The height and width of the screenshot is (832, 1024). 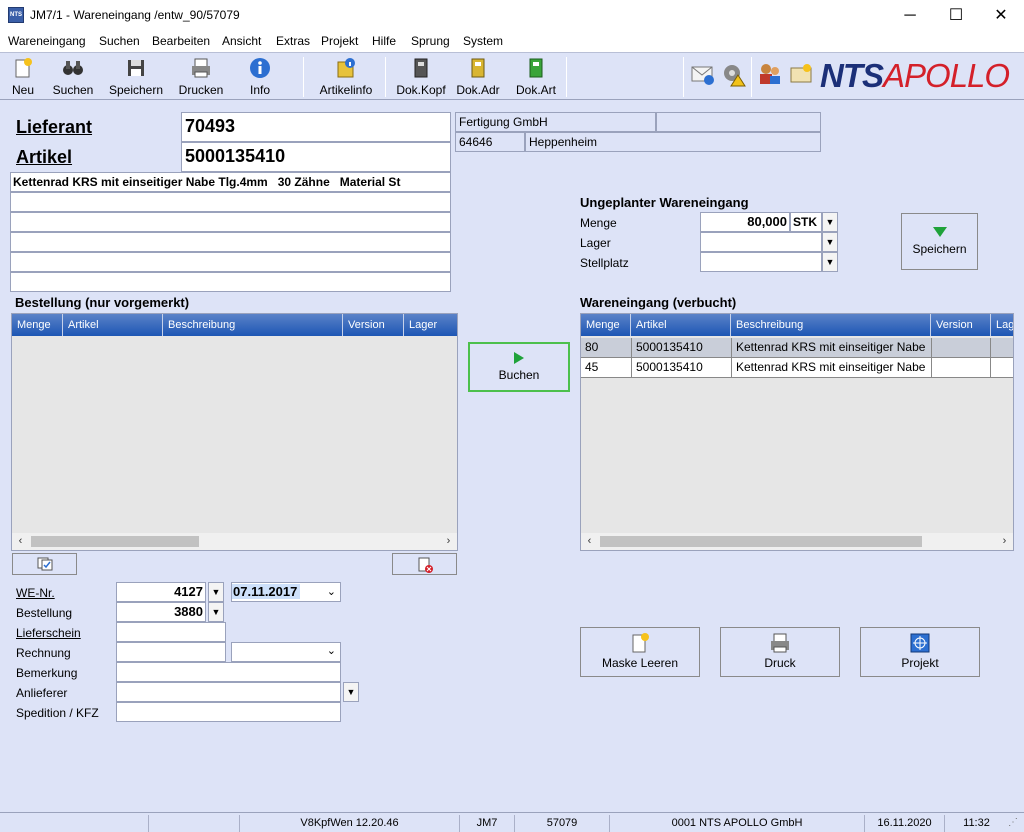 What do you see at coordinates (286, 652) in the screenshot?
I see `rechnung-date-field: ⌄` at bounding box center [286, 652].